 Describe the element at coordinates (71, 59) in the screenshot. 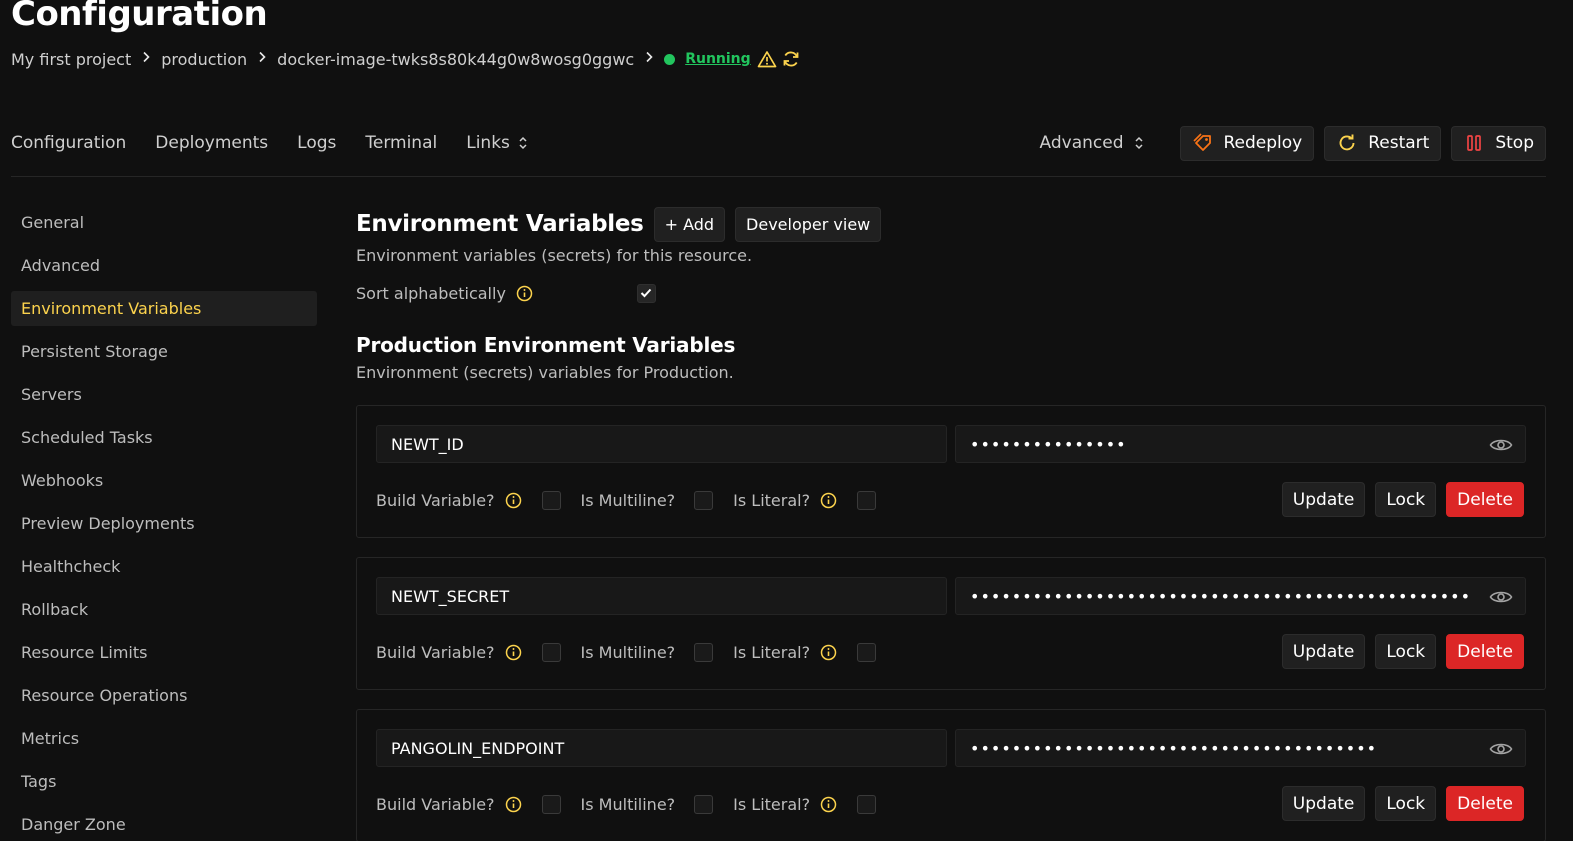

I see `breadcrumb-project: My first project` at that location.